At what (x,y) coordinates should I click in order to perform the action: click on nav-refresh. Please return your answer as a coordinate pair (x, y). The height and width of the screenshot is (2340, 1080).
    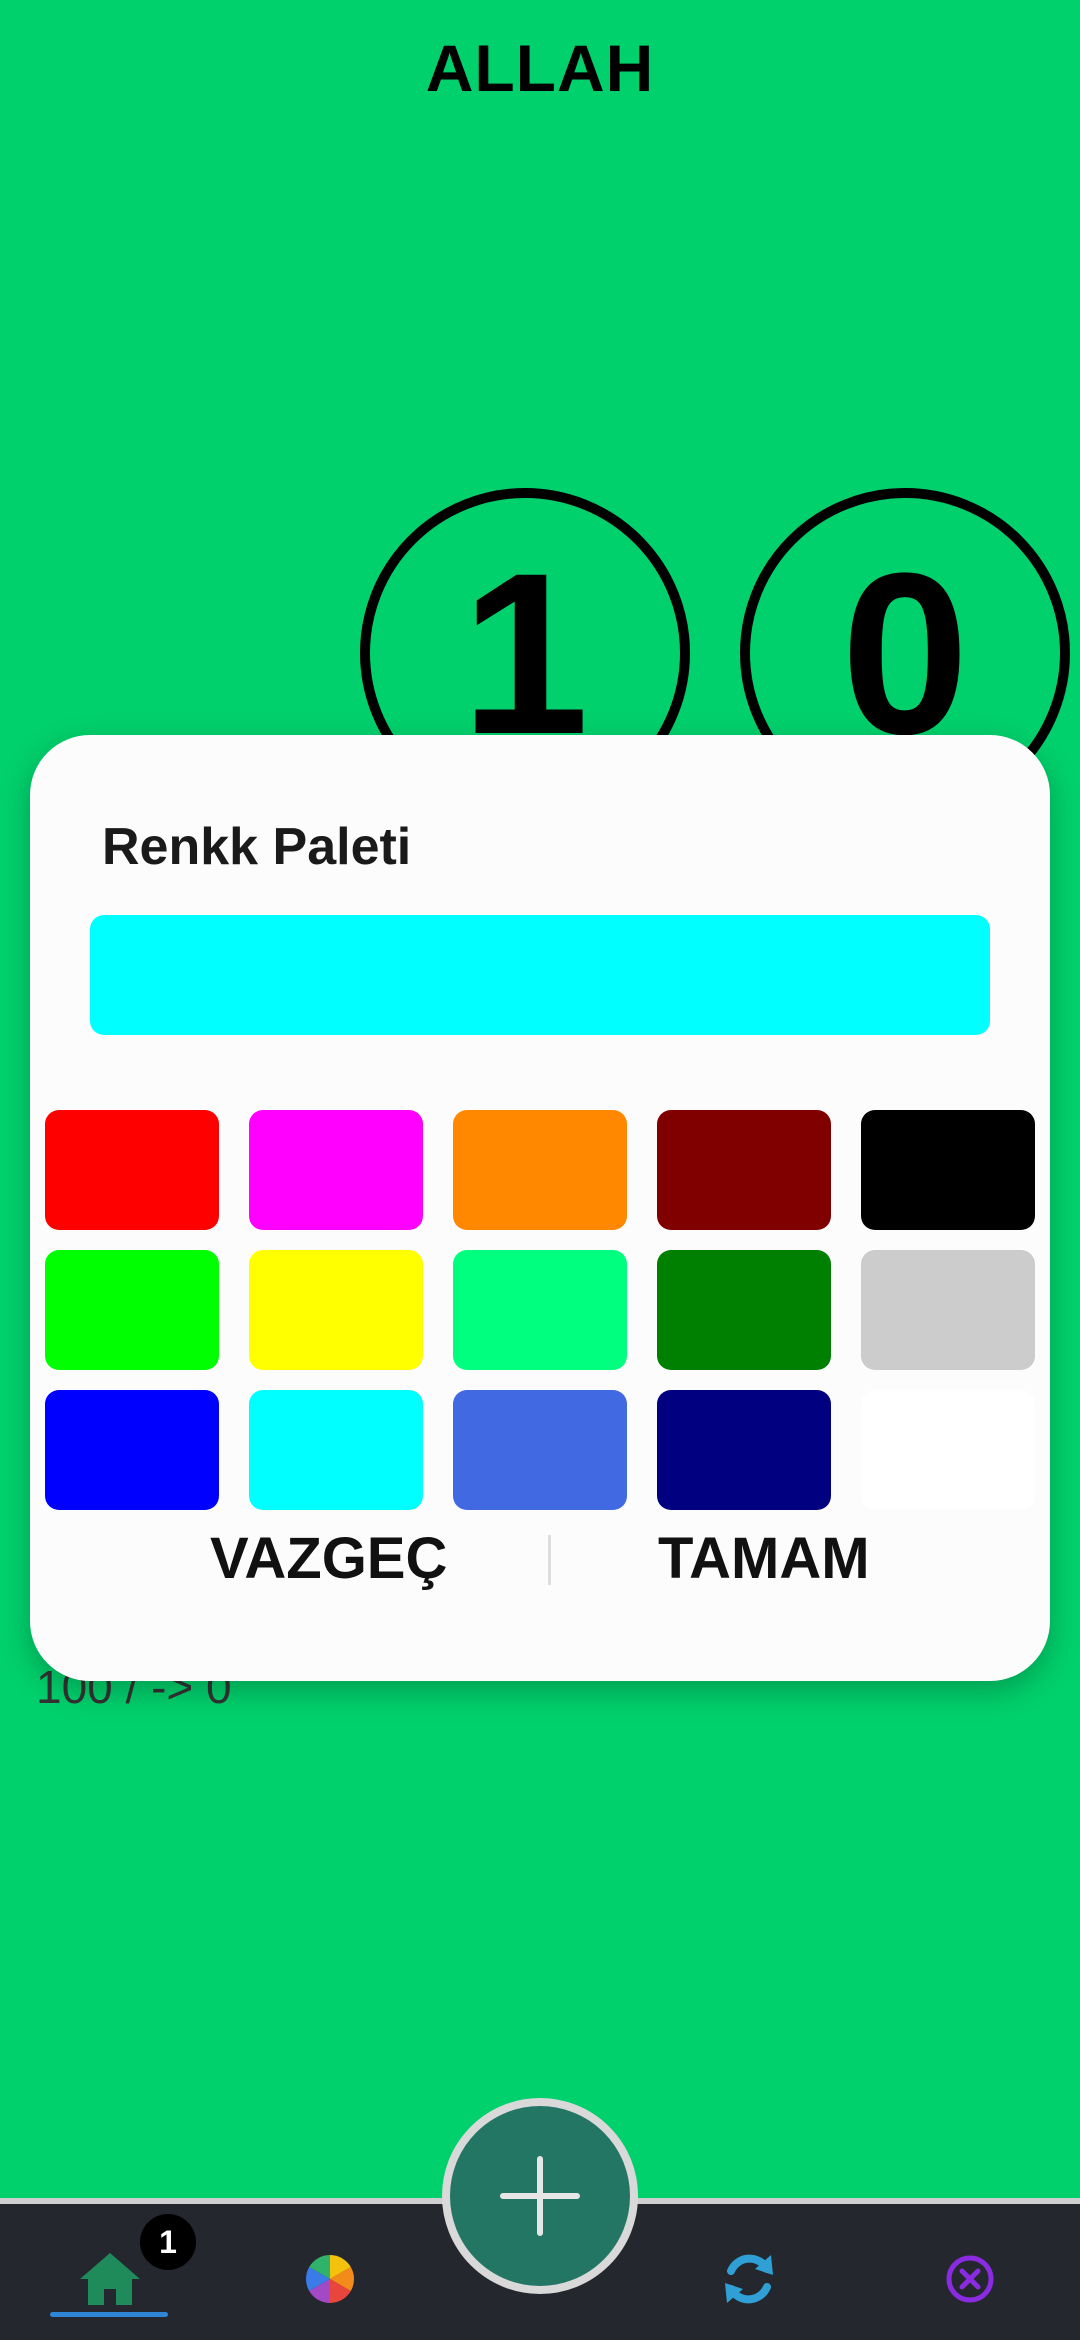
    Looking at the image, I should click on (749, 2279).